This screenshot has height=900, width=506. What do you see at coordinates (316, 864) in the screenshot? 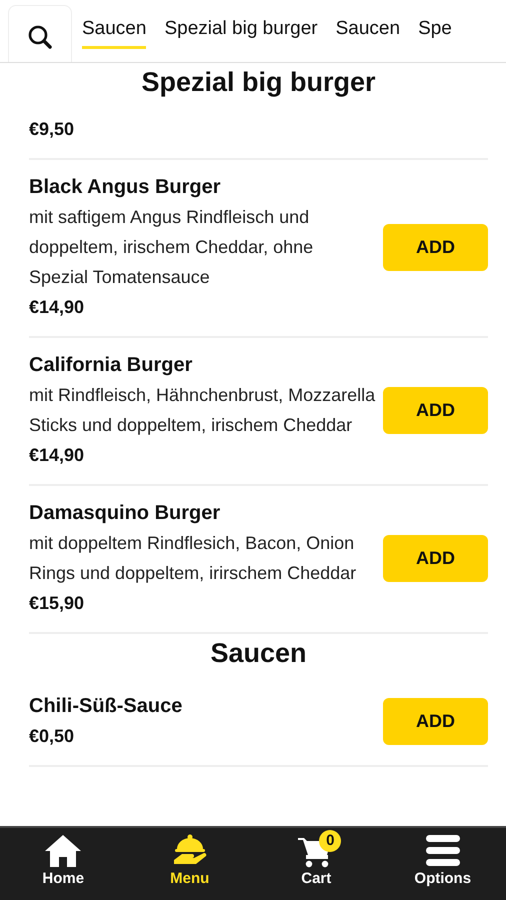
I see `nav-item: 0 Cart` at bounding box center [316, 864].